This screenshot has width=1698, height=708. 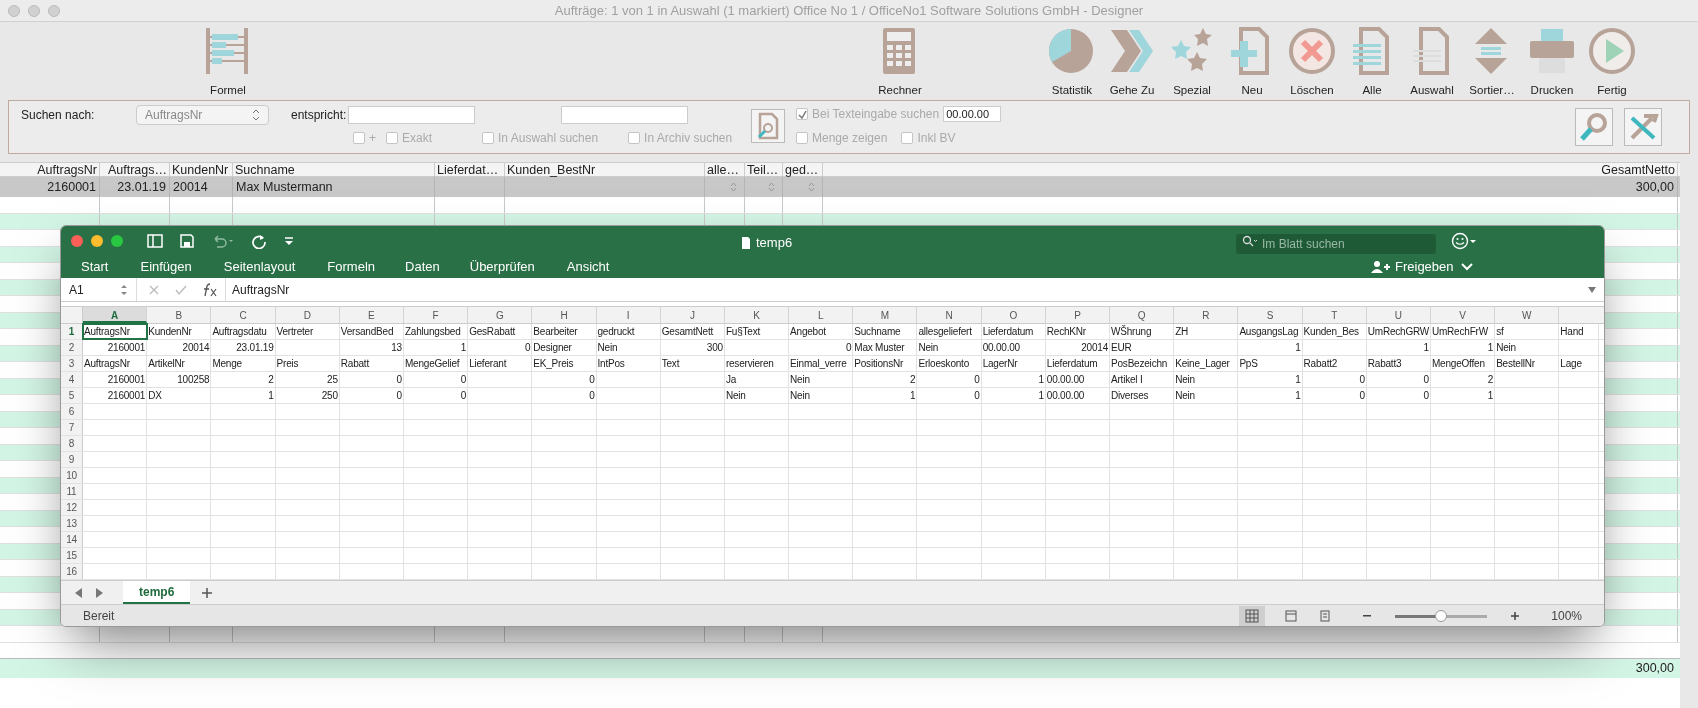 What do you see at coordinates (154, 289) in the screenshot?
I see `cancel-icon` at bounding box center [154, 289].